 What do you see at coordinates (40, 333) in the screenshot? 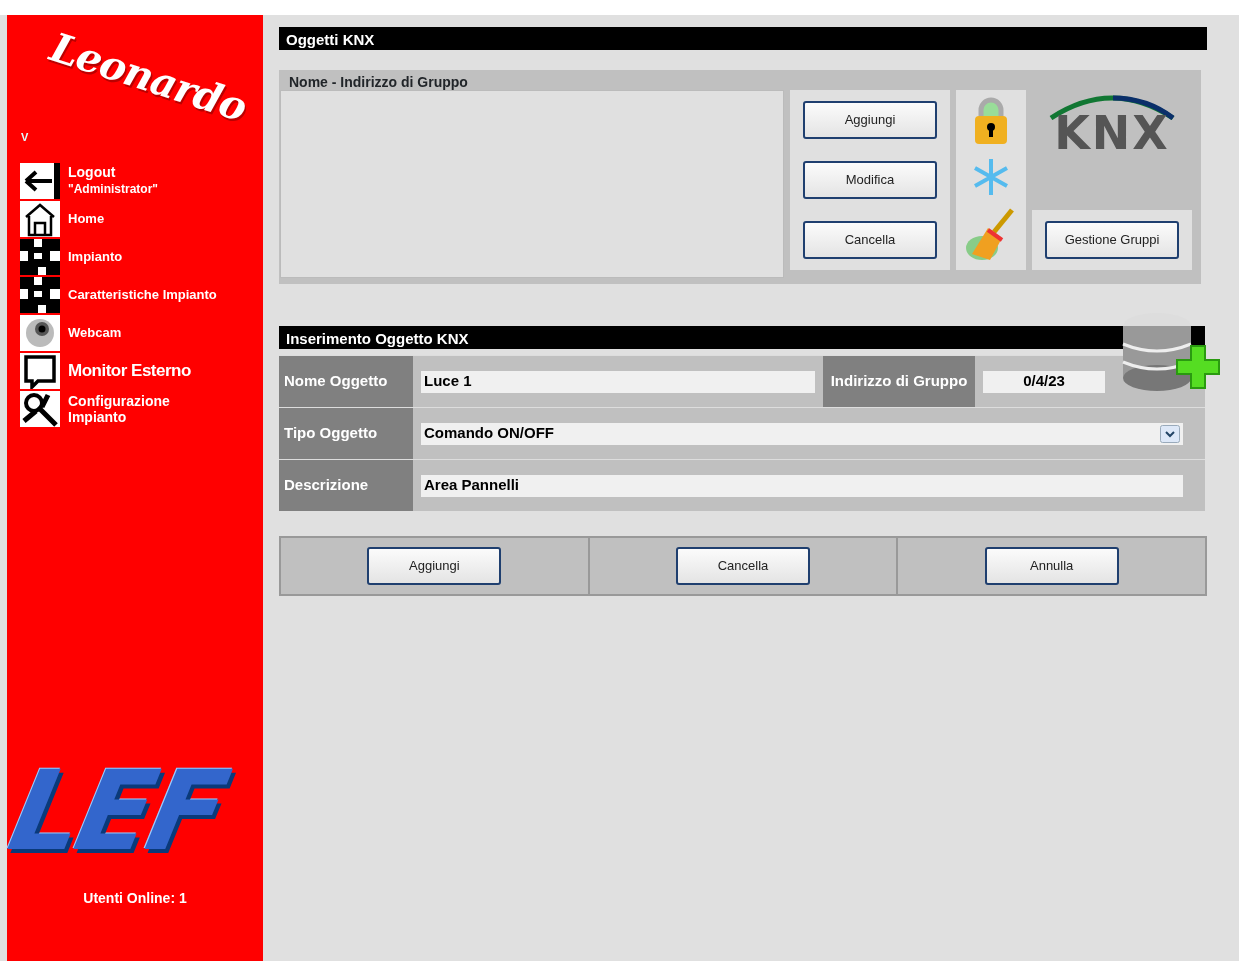
I see `webcam-icon` at bounding box center [40, 333].